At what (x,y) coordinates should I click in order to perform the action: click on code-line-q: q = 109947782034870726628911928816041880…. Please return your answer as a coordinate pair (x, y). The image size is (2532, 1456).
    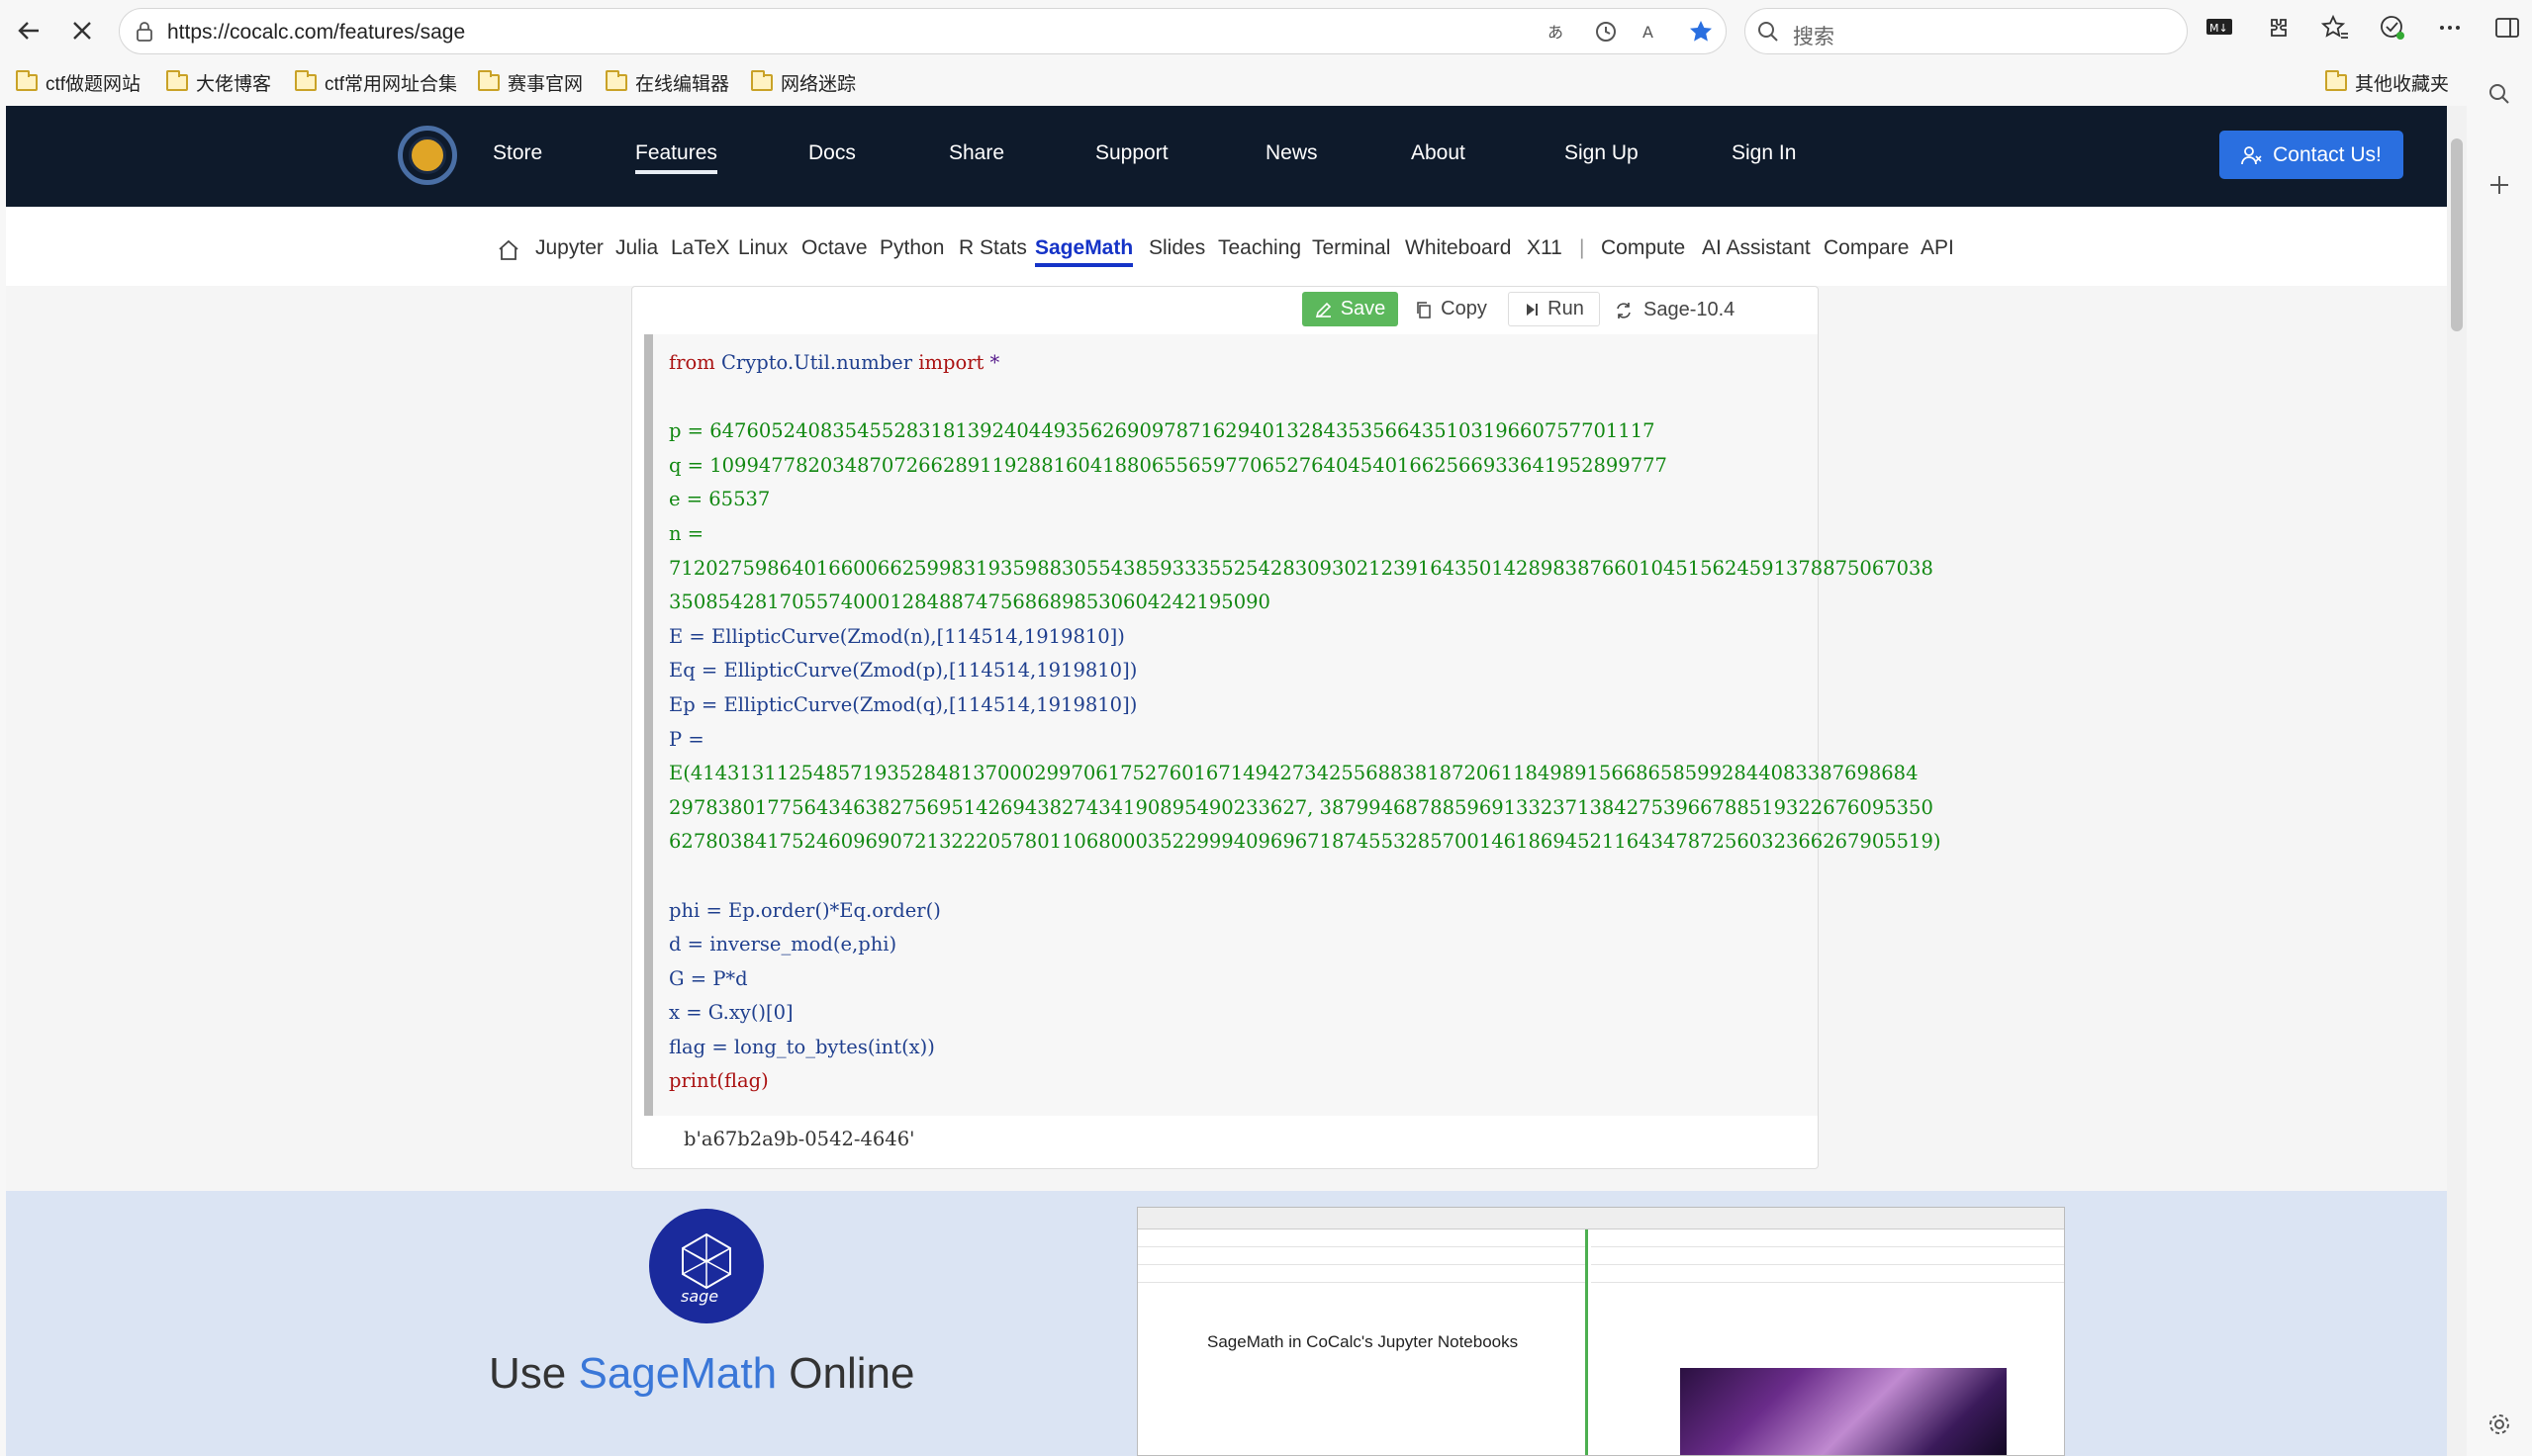
    Looking at the image, I should click on (1168, 465).